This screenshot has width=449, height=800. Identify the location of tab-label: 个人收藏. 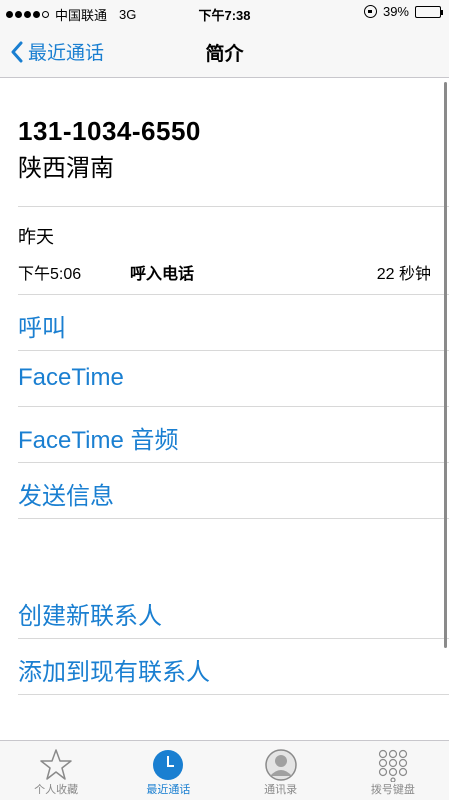
(56, 790).